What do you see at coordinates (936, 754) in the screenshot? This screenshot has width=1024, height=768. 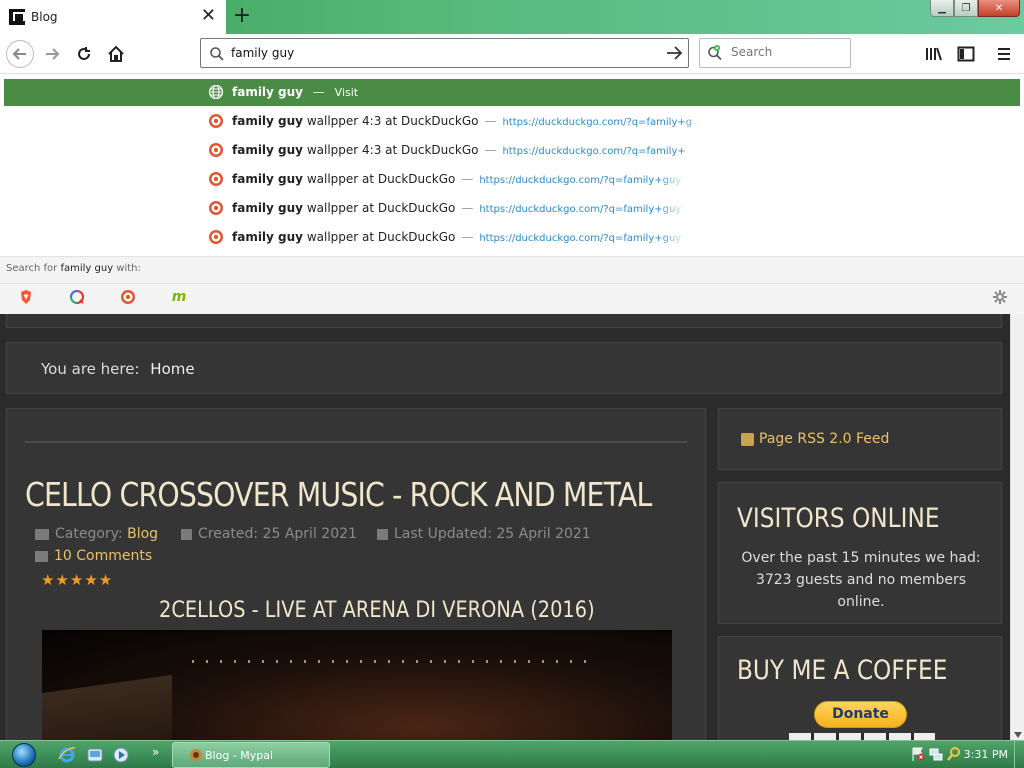 I see `network-icon` at bounding box center [936, 754].